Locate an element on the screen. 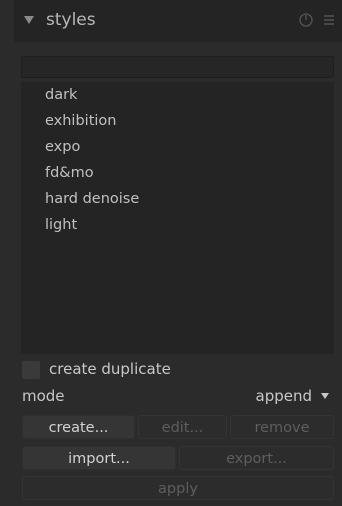  module-header: styles is located at coordinates (178, 21).